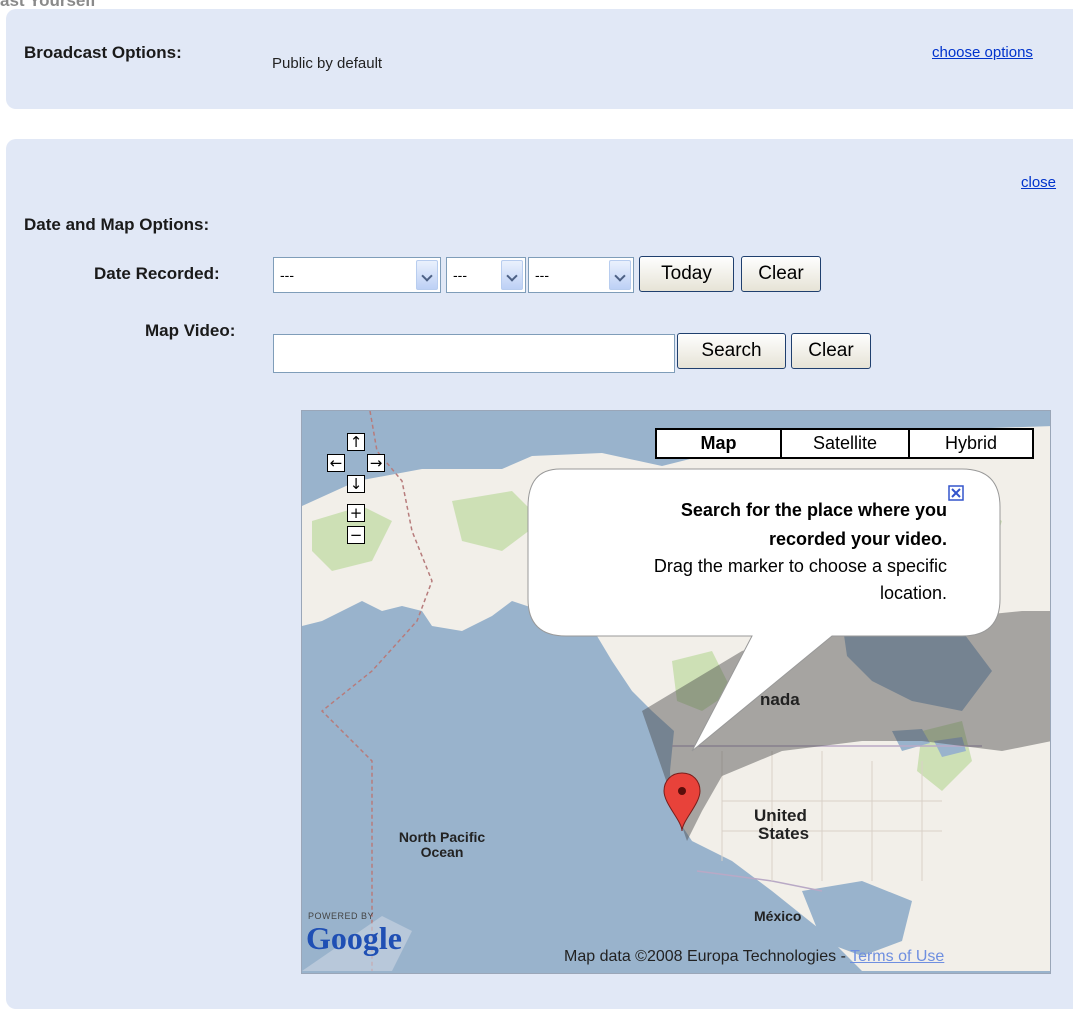  What do you see at coordinates (913, 593) in the screenshot?
I see `bubble-line-4: location.` at bounding box center [913, 593].